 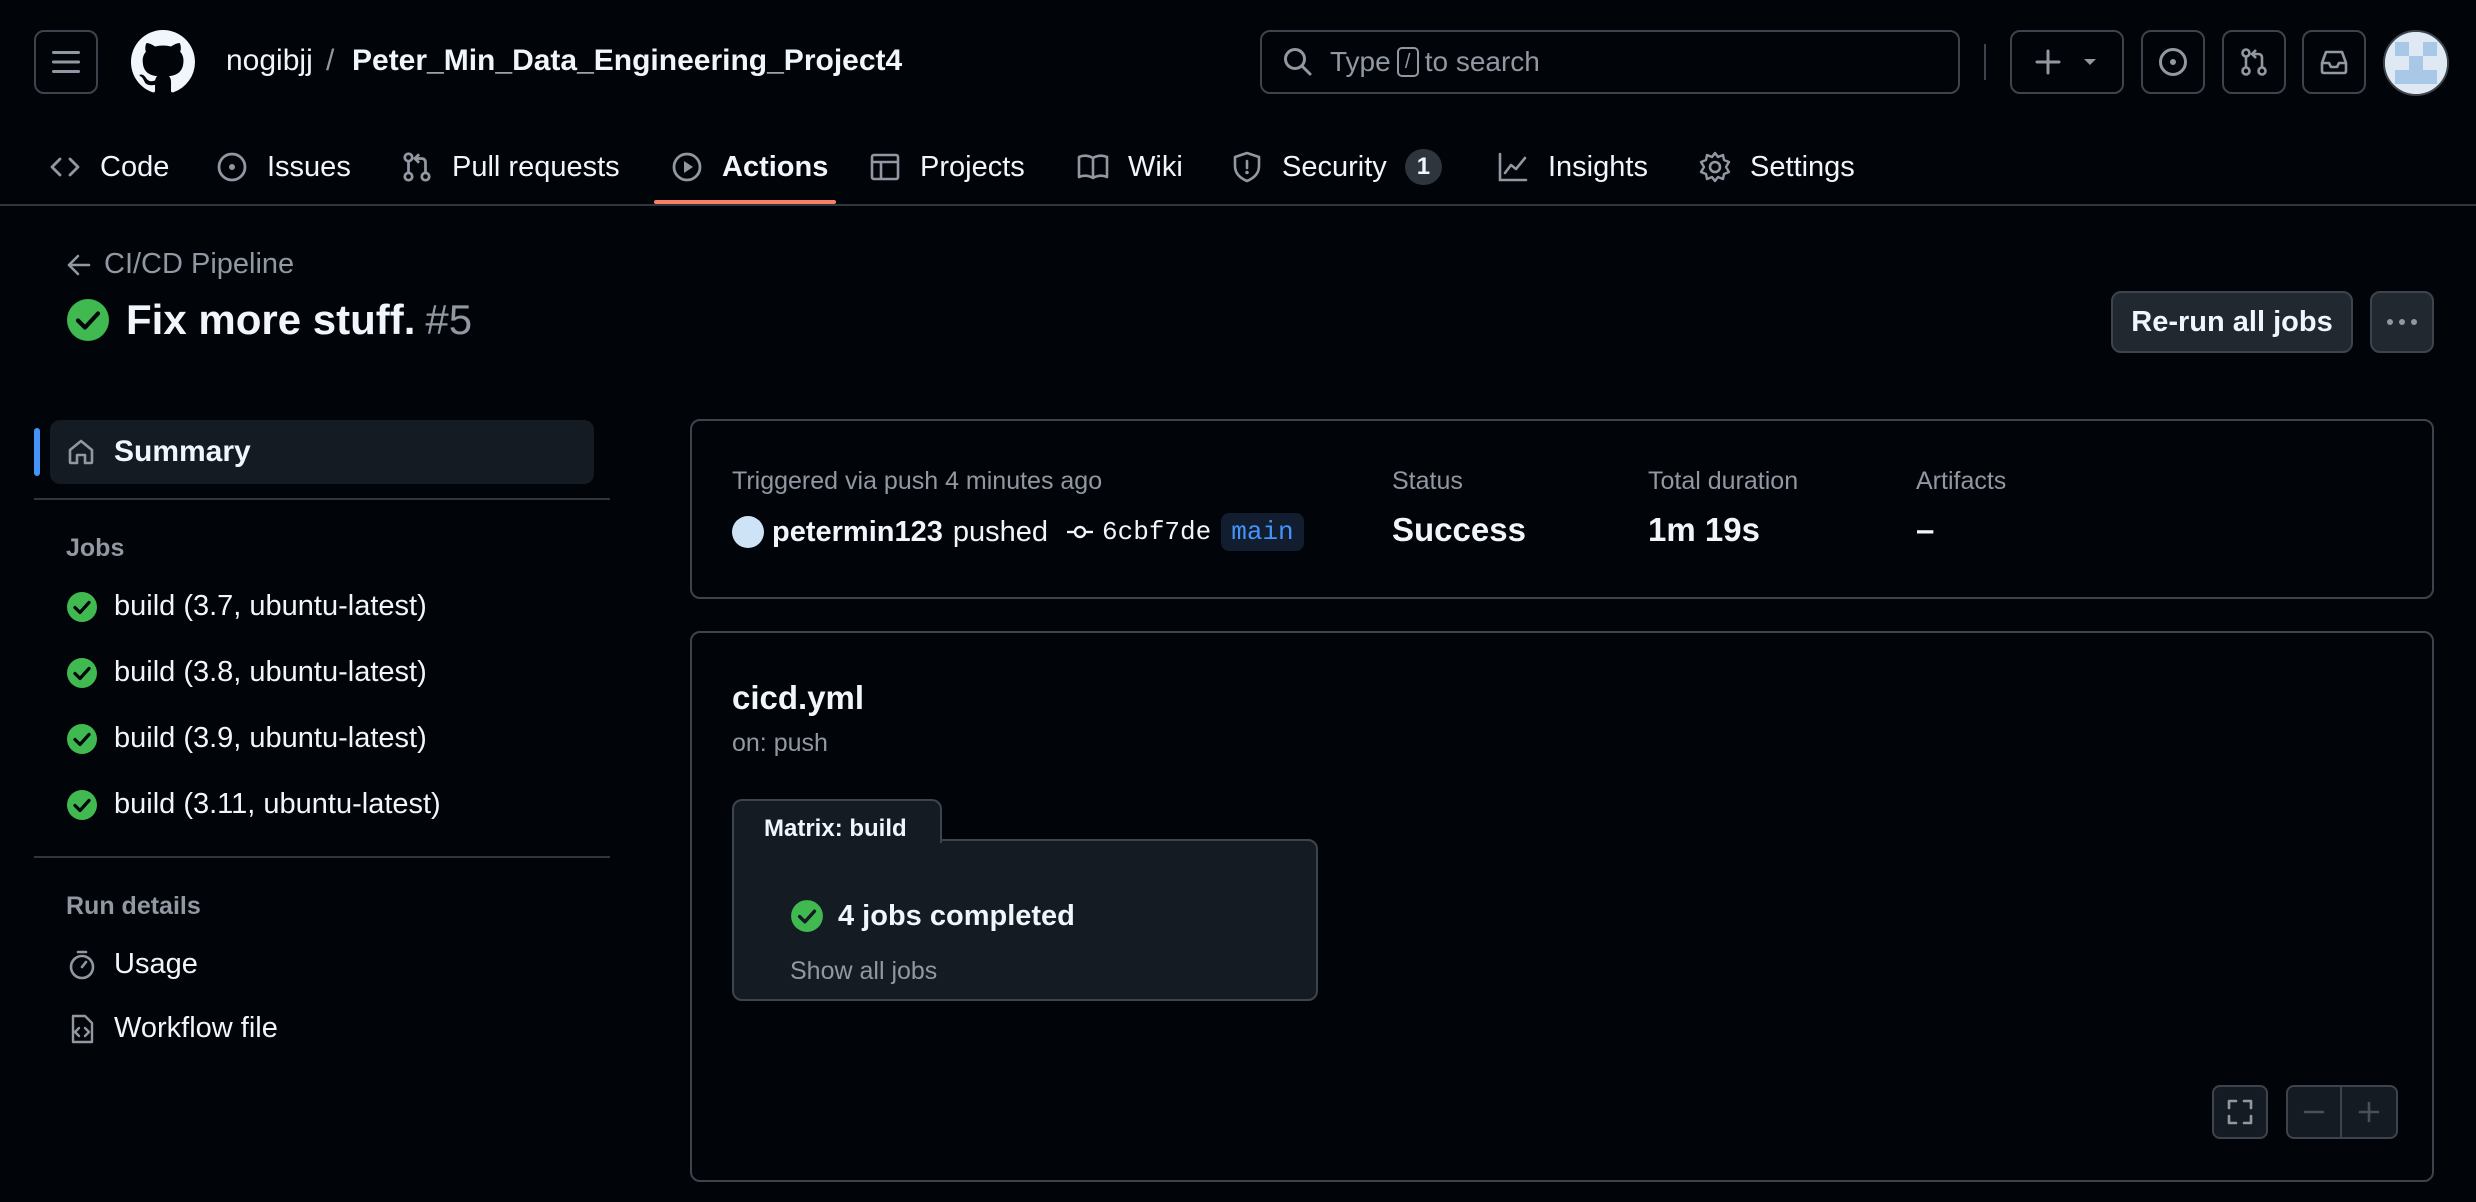 I want to click on fullscreen-button, so click(x=2240, y=1112).